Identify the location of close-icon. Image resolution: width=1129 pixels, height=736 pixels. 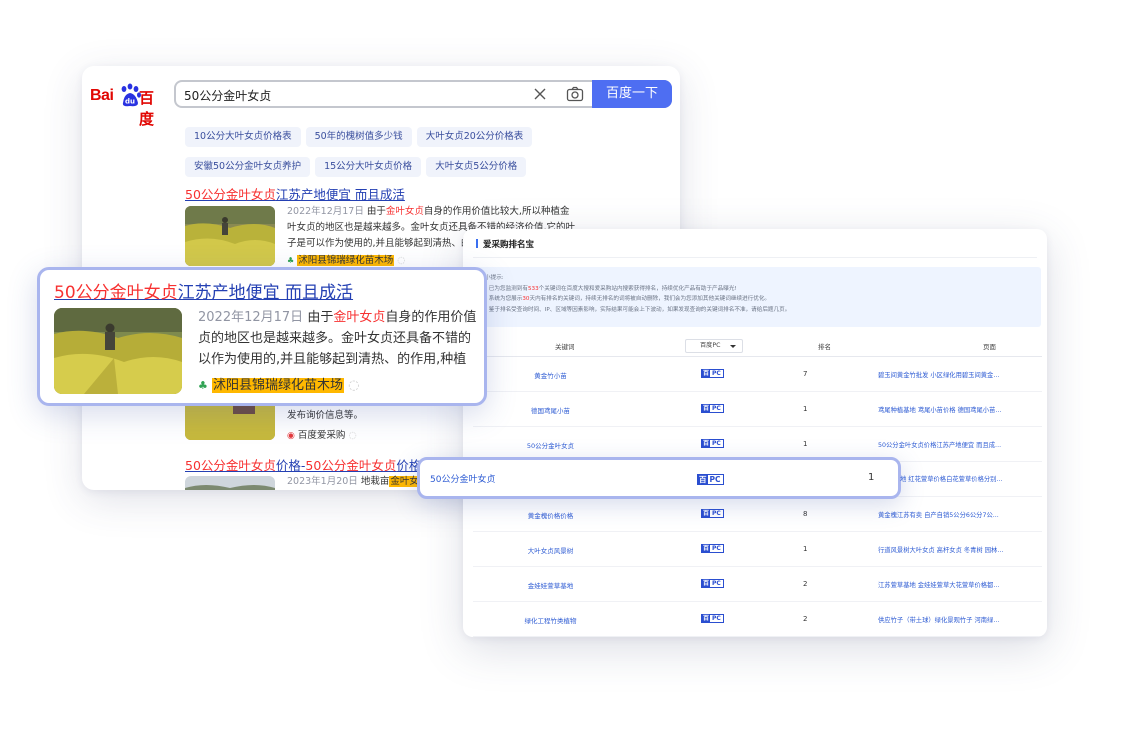
(540, 94).